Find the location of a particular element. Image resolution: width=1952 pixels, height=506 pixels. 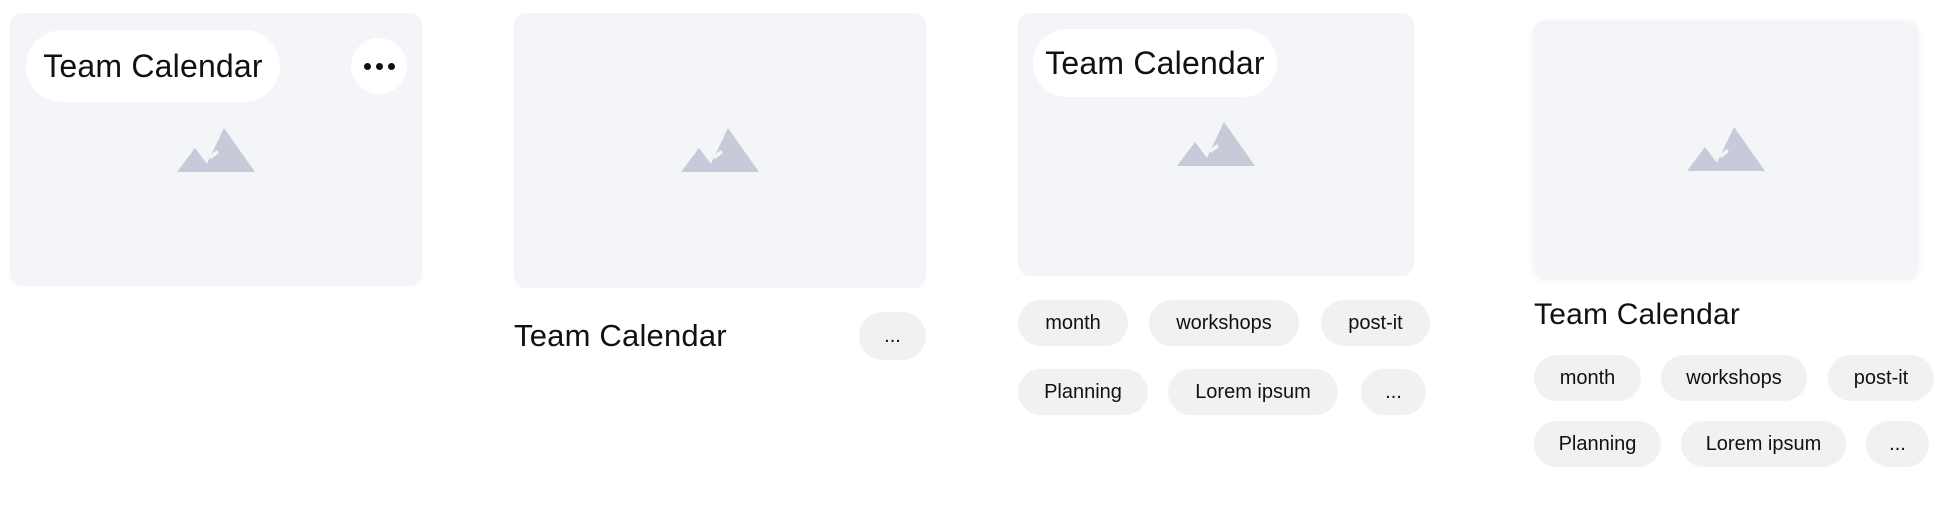

more-horizontal-icon is located at coordinates (379, 66).